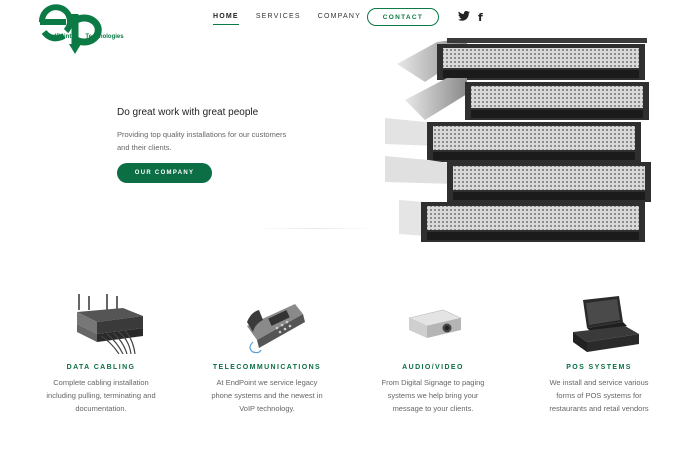 This screenshot has width=700, height=466. I want to click on projector-icon, so click(435, 323).